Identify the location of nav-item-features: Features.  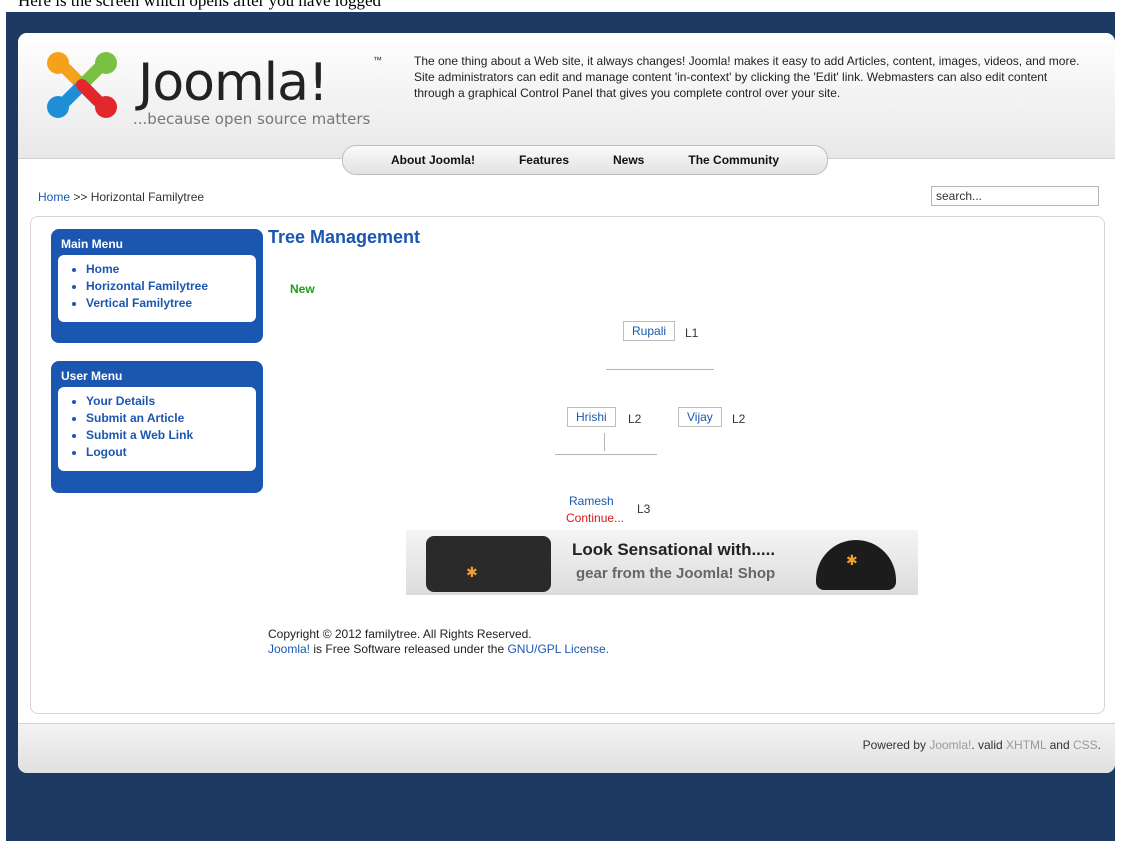
(544, 160).